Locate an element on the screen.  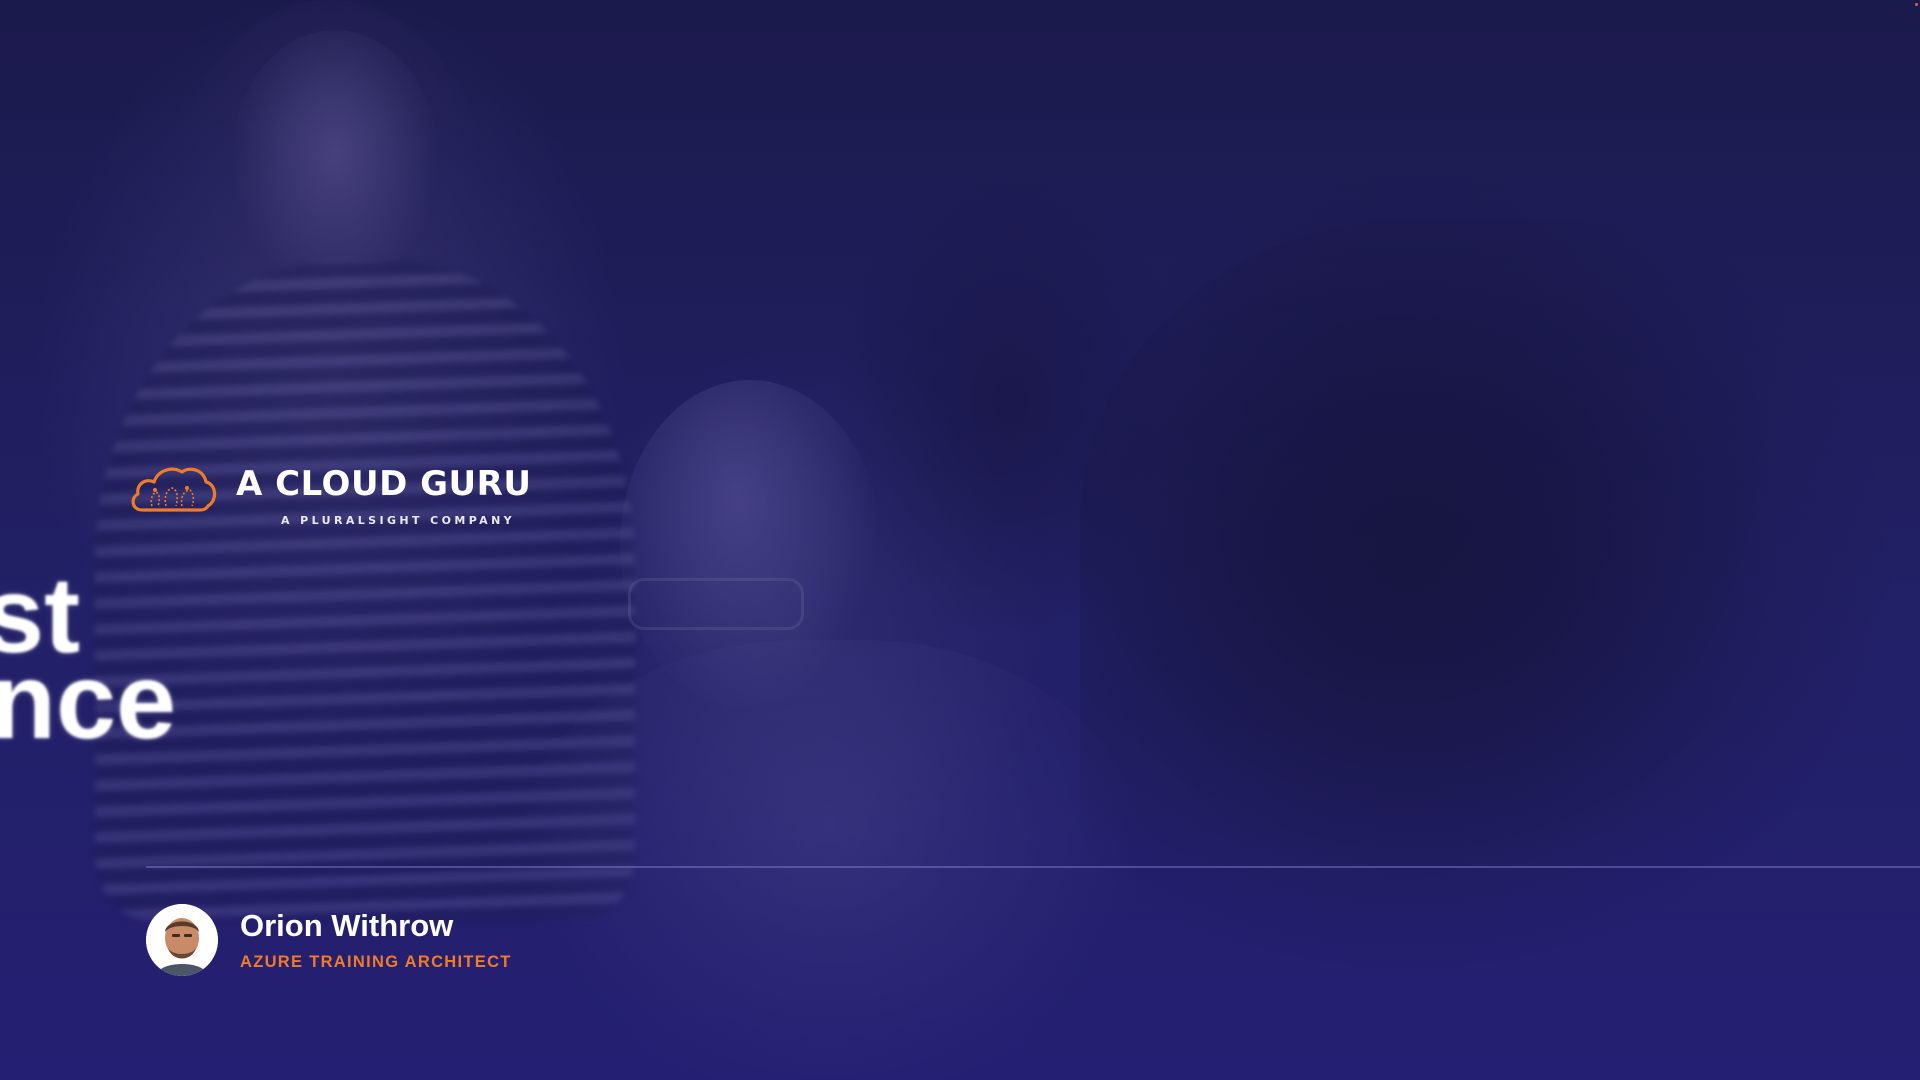
presenter-avatar is located at coordinates (182, 940).